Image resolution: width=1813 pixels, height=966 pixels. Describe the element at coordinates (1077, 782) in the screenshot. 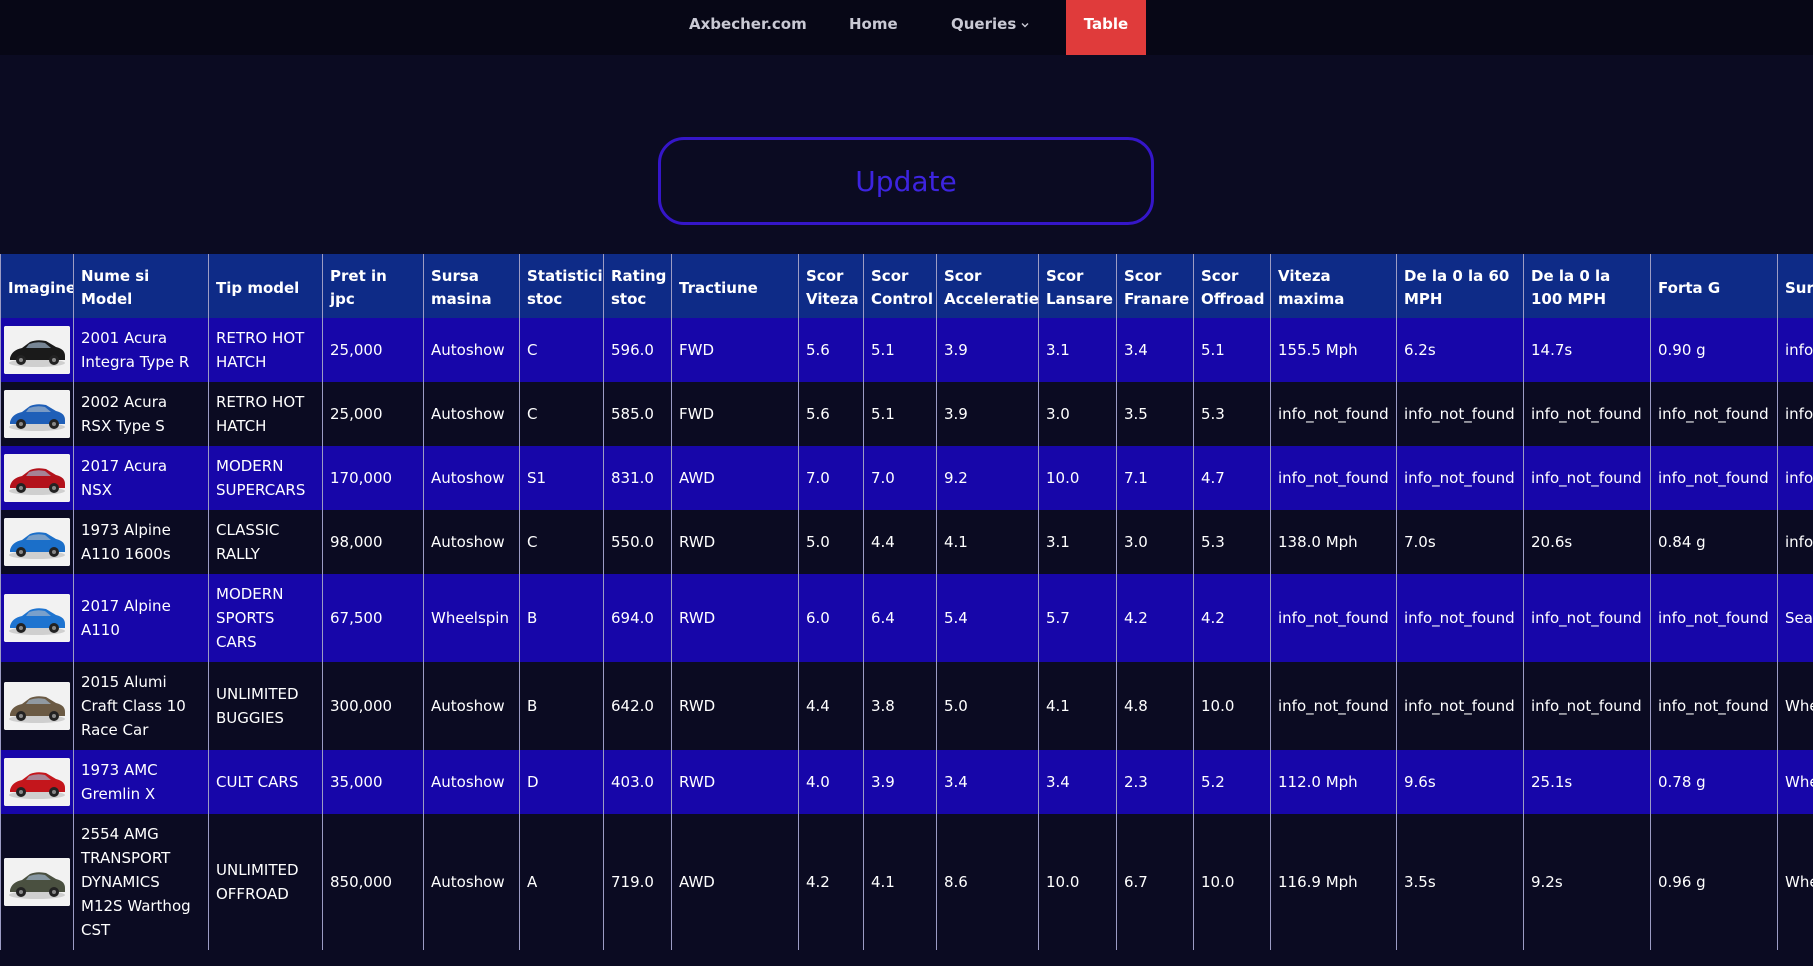

I see `cell-launch: 3.4` at that location.